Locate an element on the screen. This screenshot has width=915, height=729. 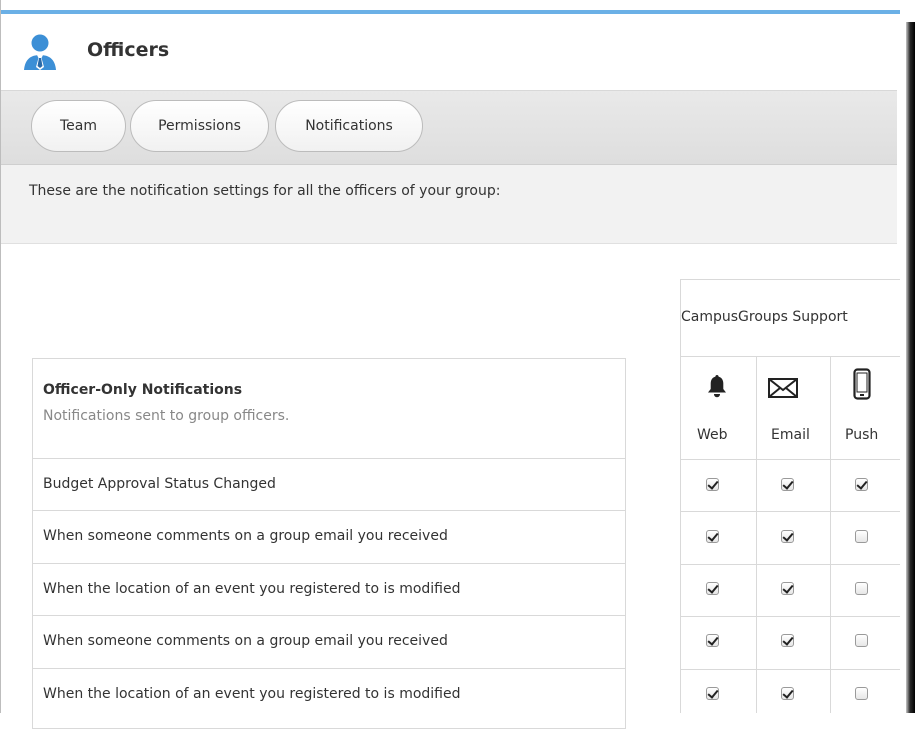
section-title: Officer-Only Notifications is located at coordinates (143, 390).